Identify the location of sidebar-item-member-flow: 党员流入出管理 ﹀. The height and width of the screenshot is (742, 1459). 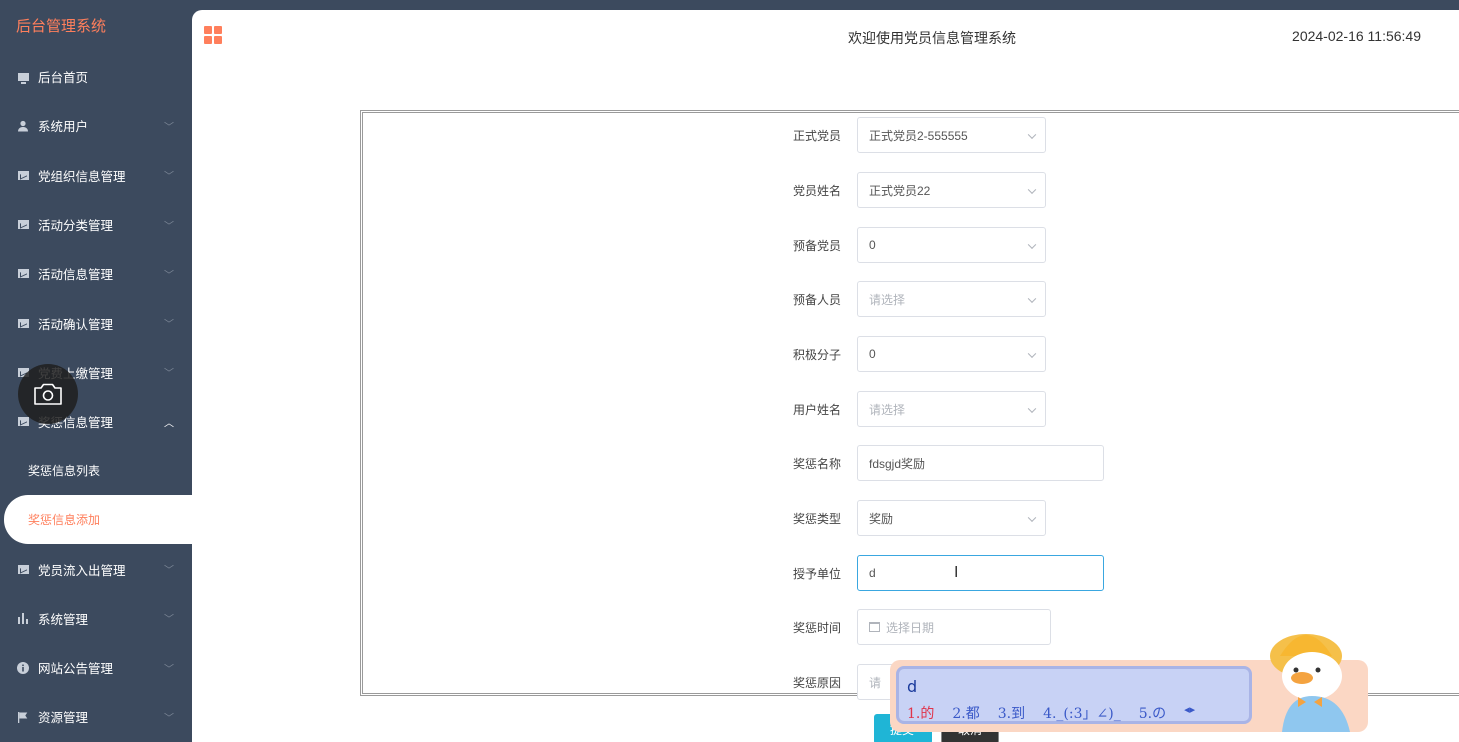
(96, 568).